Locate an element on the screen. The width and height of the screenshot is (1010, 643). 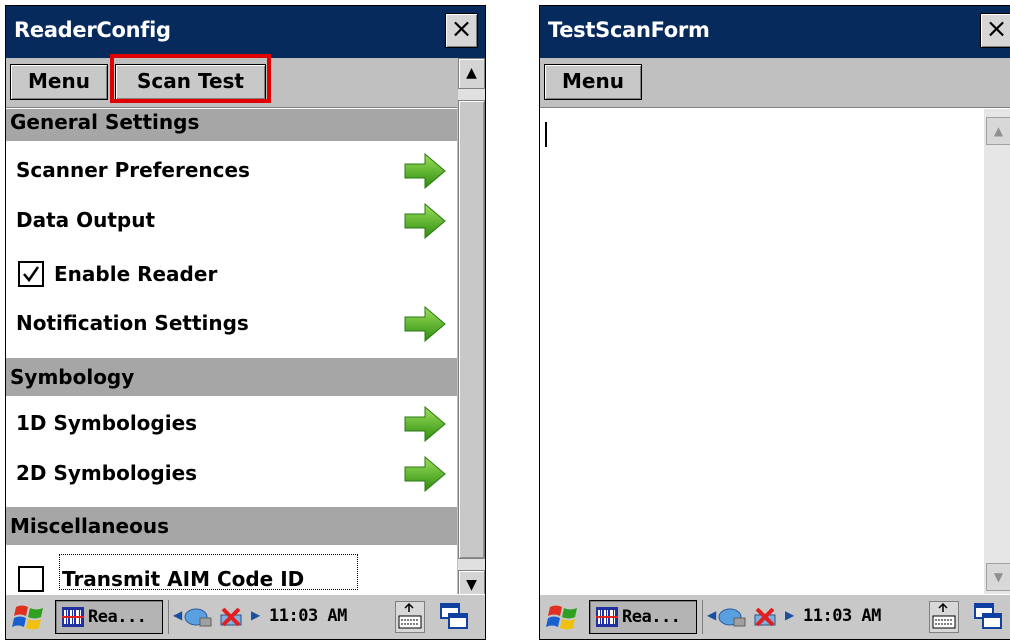
section-header-miscellaneous: Miscellaneous is located at coordinates (231, 526).